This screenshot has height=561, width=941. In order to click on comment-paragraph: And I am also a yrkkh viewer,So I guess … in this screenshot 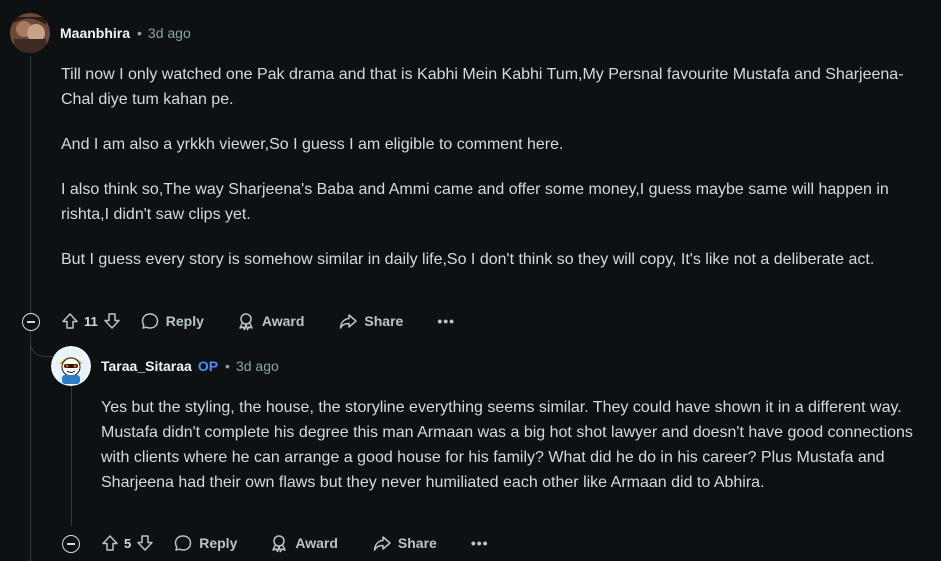, I will do `click(312, 144)`.